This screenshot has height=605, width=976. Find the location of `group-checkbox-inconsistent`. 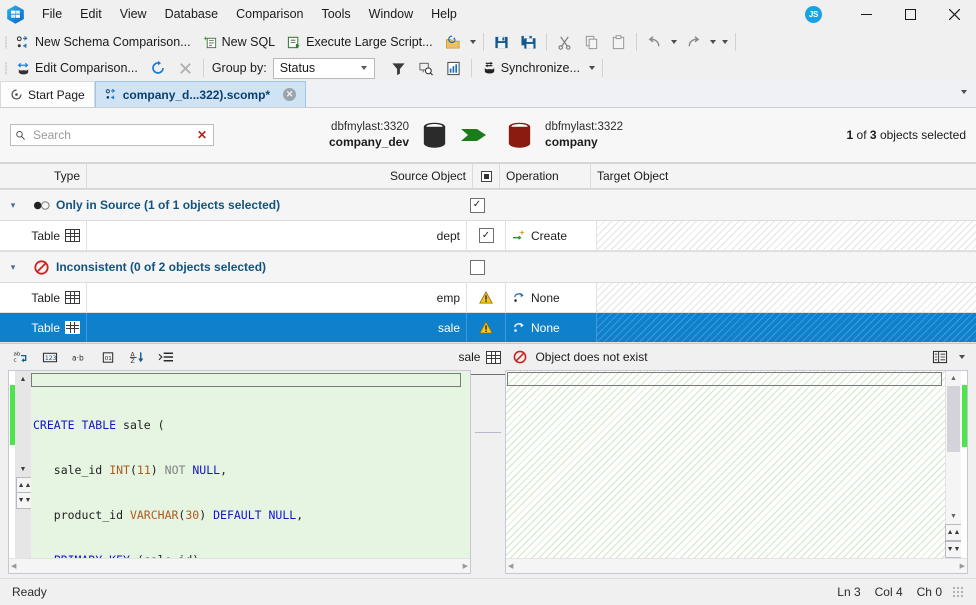

group-checkbox-inconsistent is located at coordinates (477, 267).